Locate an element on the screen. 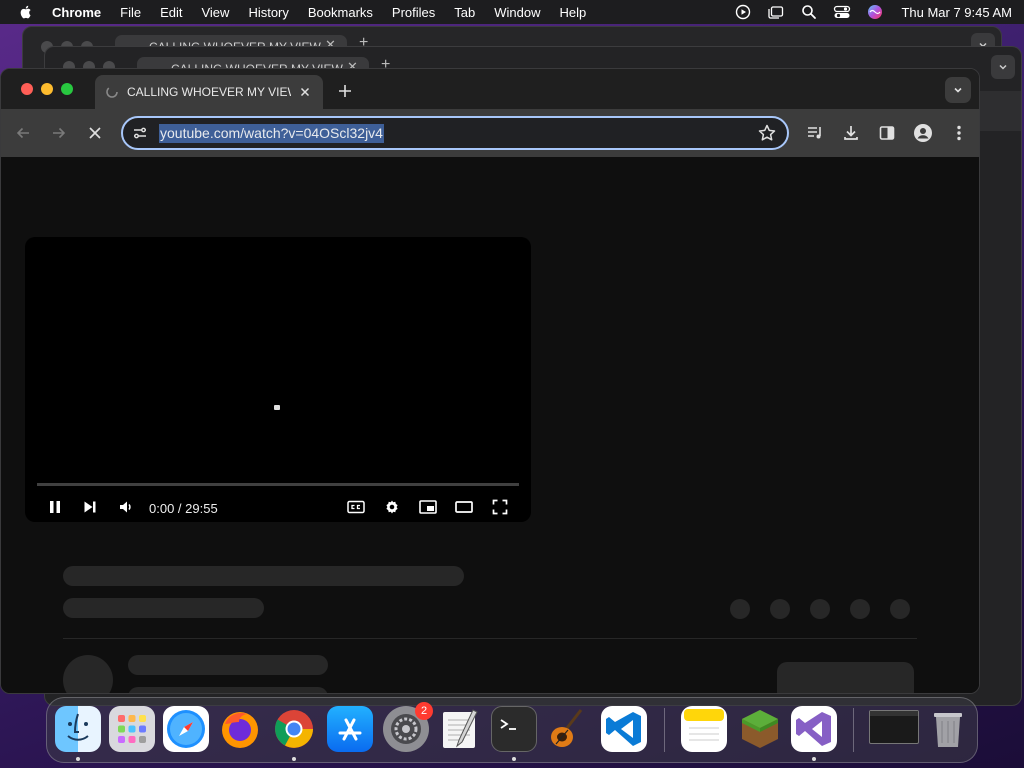 The width and height of the screenshot is (1024, 768). more-menu-icon is located at coordinates (959, 133).